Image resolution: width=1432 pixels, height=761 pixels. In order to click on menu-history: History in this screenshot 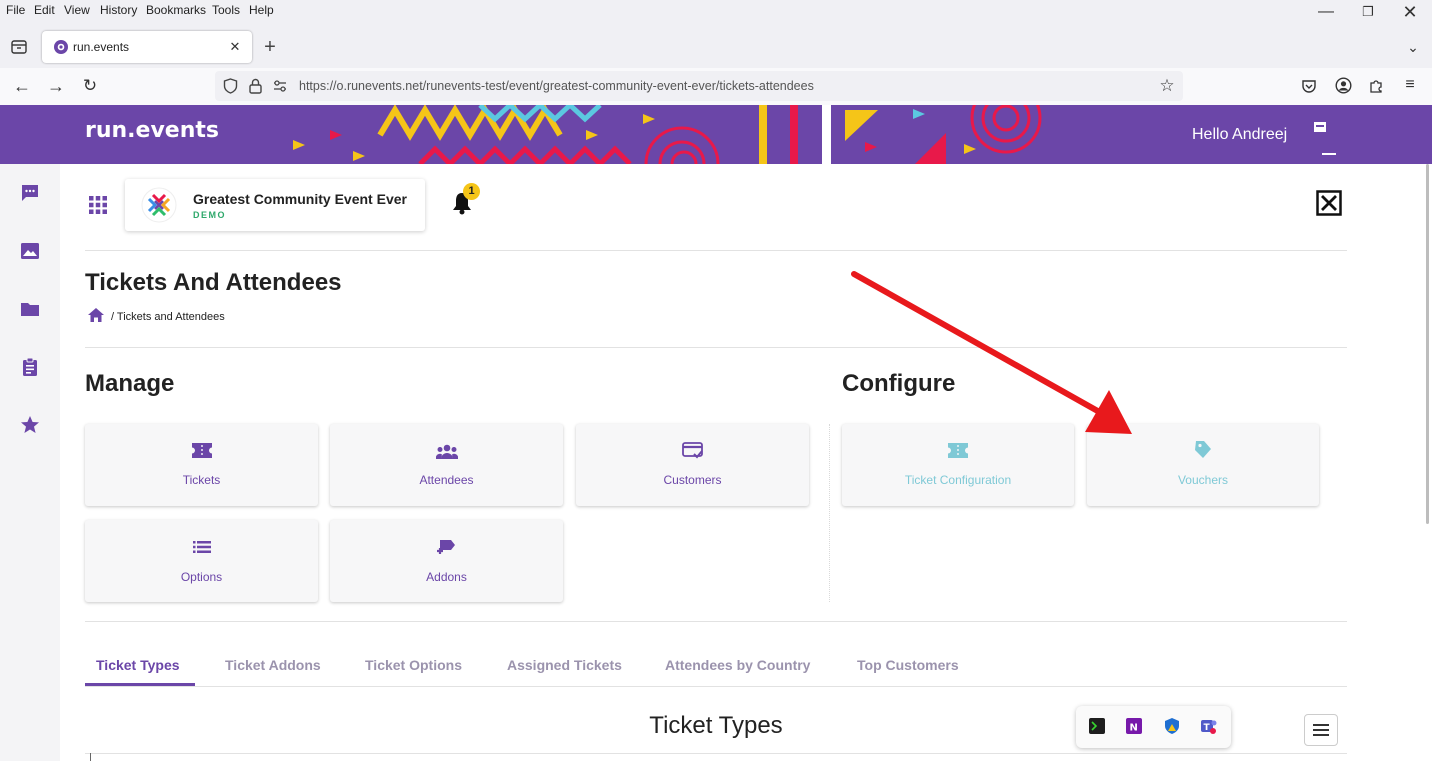, I will do `click(118, 10)`.